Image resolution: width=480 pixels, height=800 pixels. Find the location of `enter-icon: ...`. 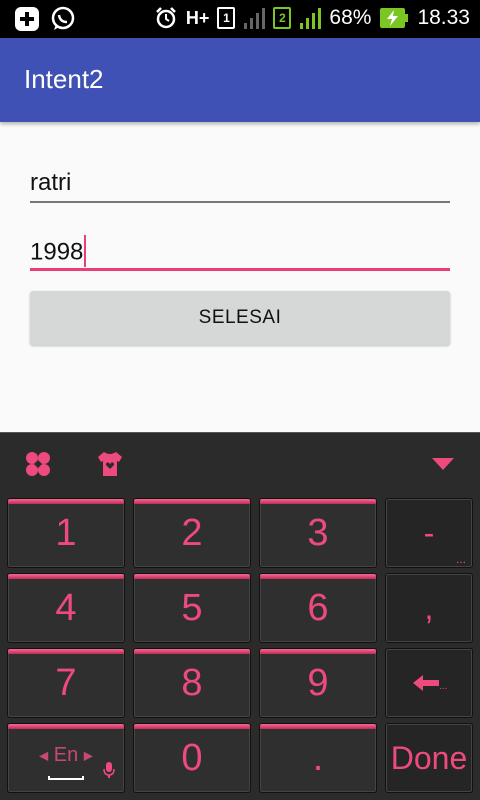

enter-icon: ... is located at coordinates (430, 683).